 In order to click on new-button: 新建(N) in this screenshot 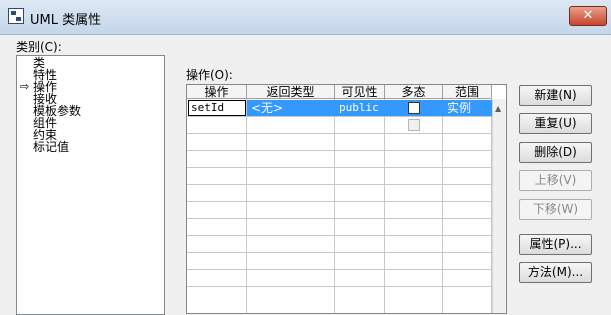, I will do `click(555, 95)`.